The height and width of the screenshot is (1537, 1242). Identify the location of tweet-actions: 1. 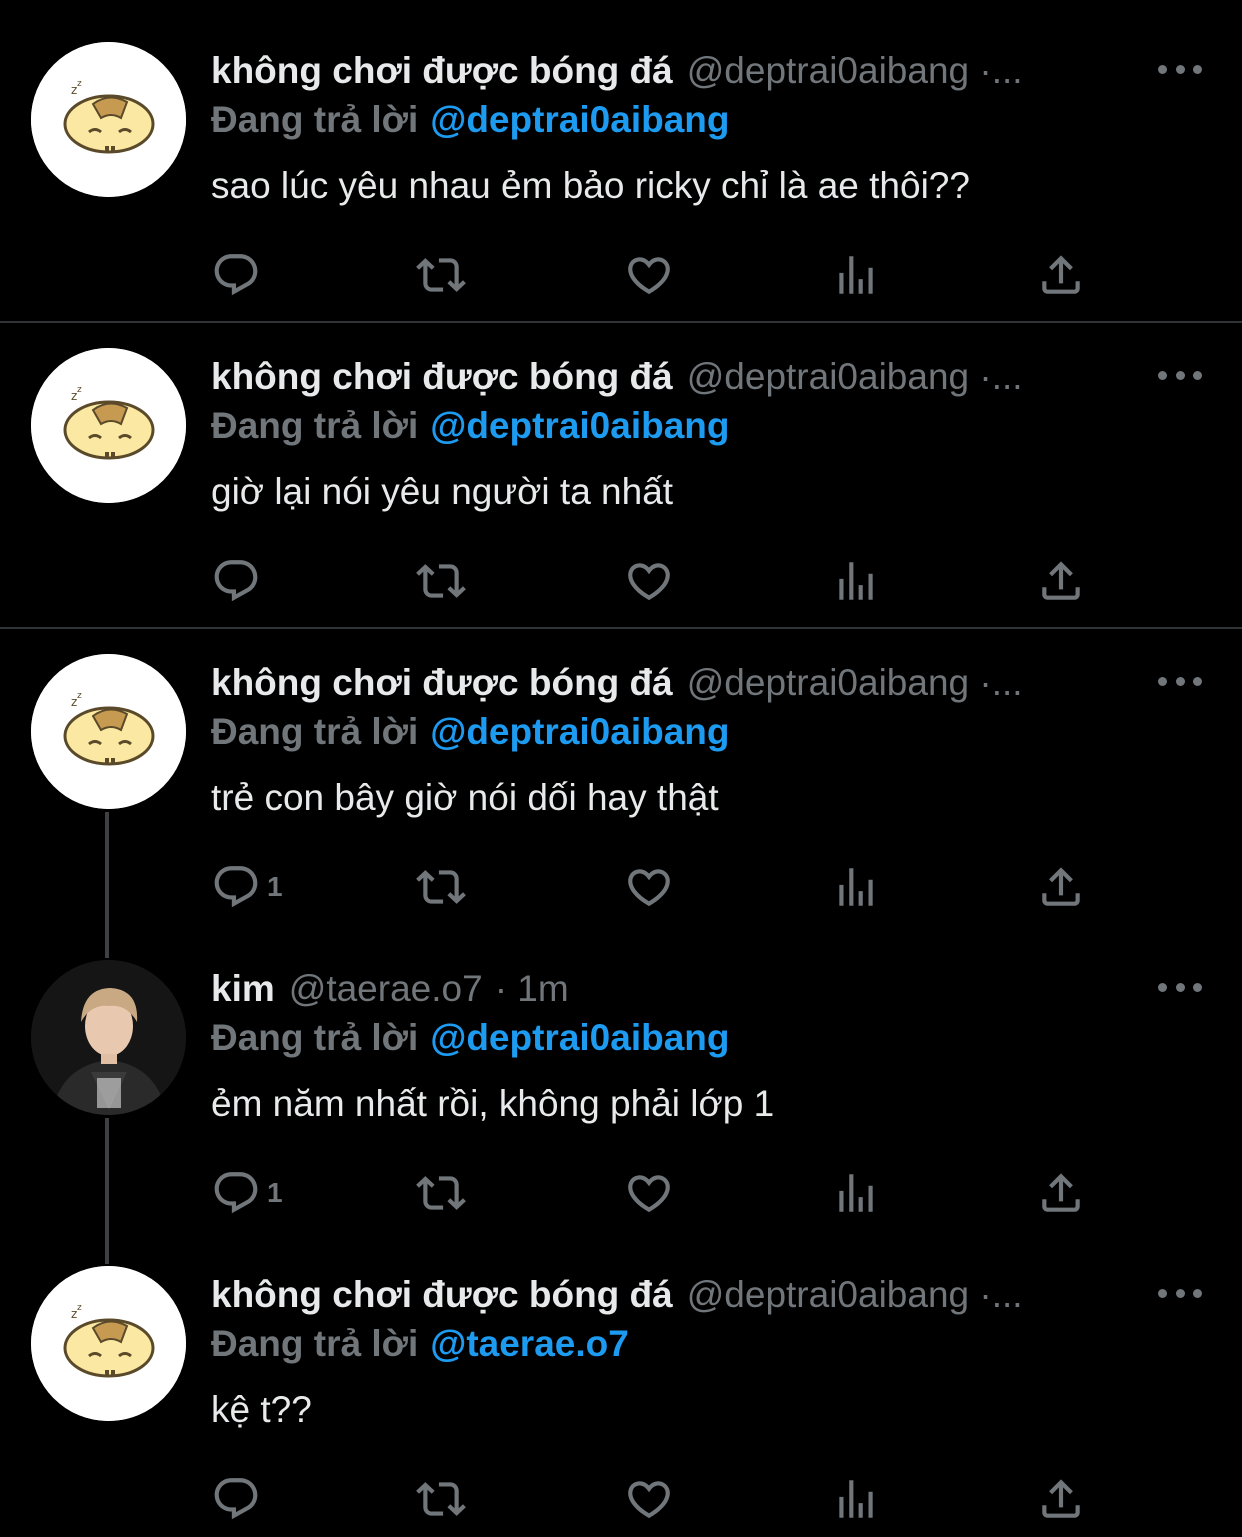
(651, 1193).